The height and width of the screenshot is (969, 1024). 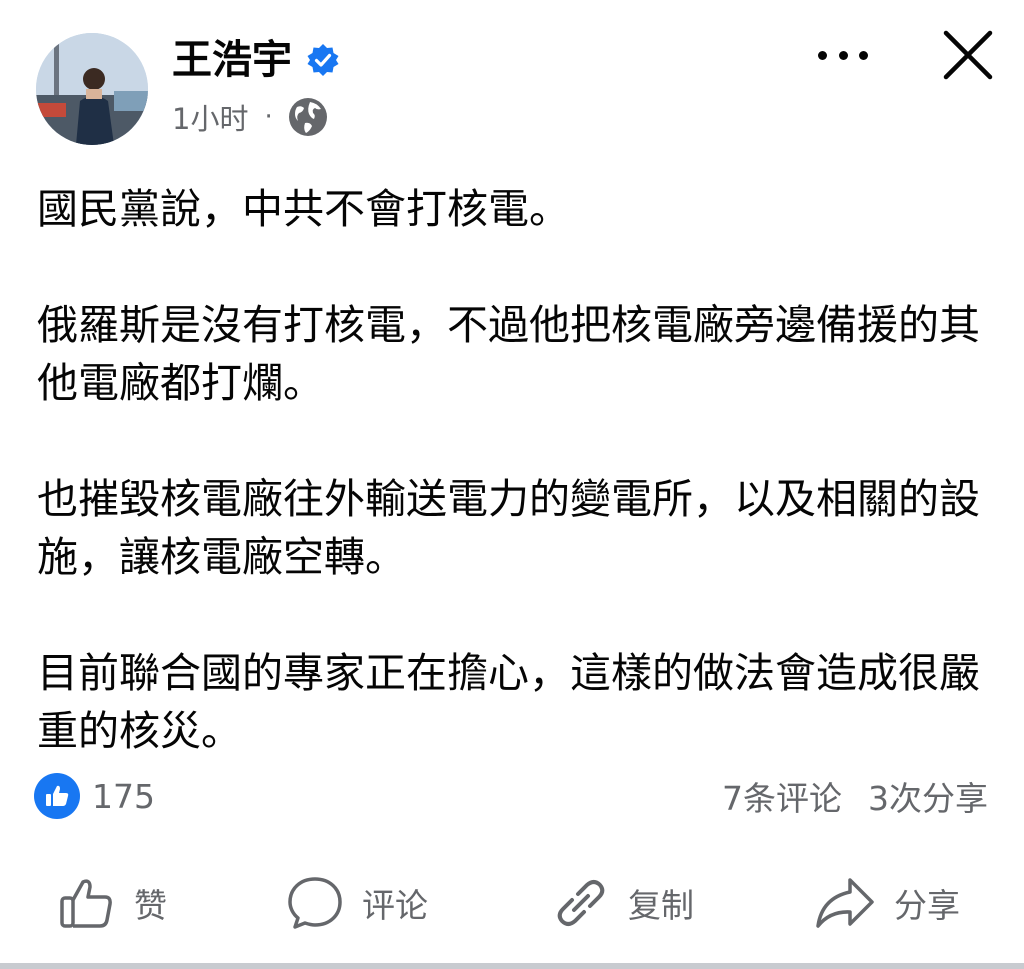 I want to click on post-paragraph: 國民黨說，中共不會打核電。, so click(x=303, y=209).